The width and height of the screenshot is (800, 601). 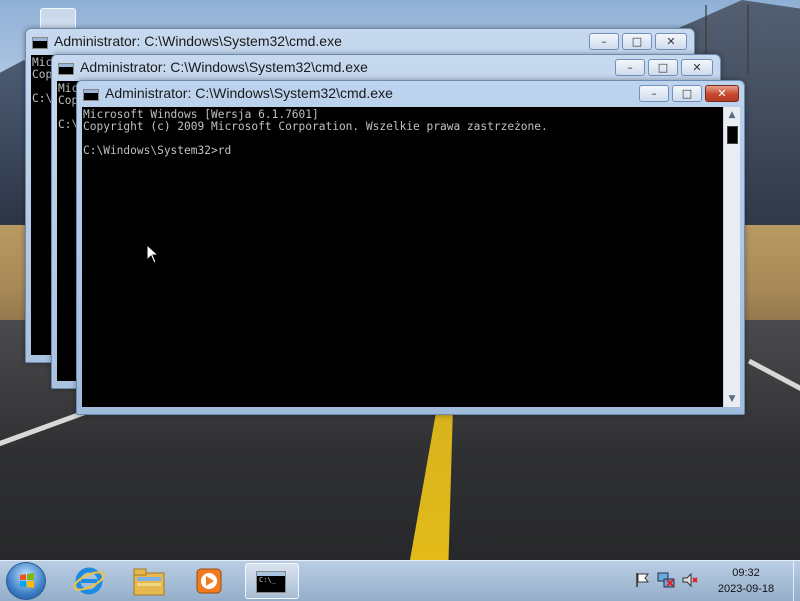 I want to click on internet-explorer-icon, so click(x=89, y=581).